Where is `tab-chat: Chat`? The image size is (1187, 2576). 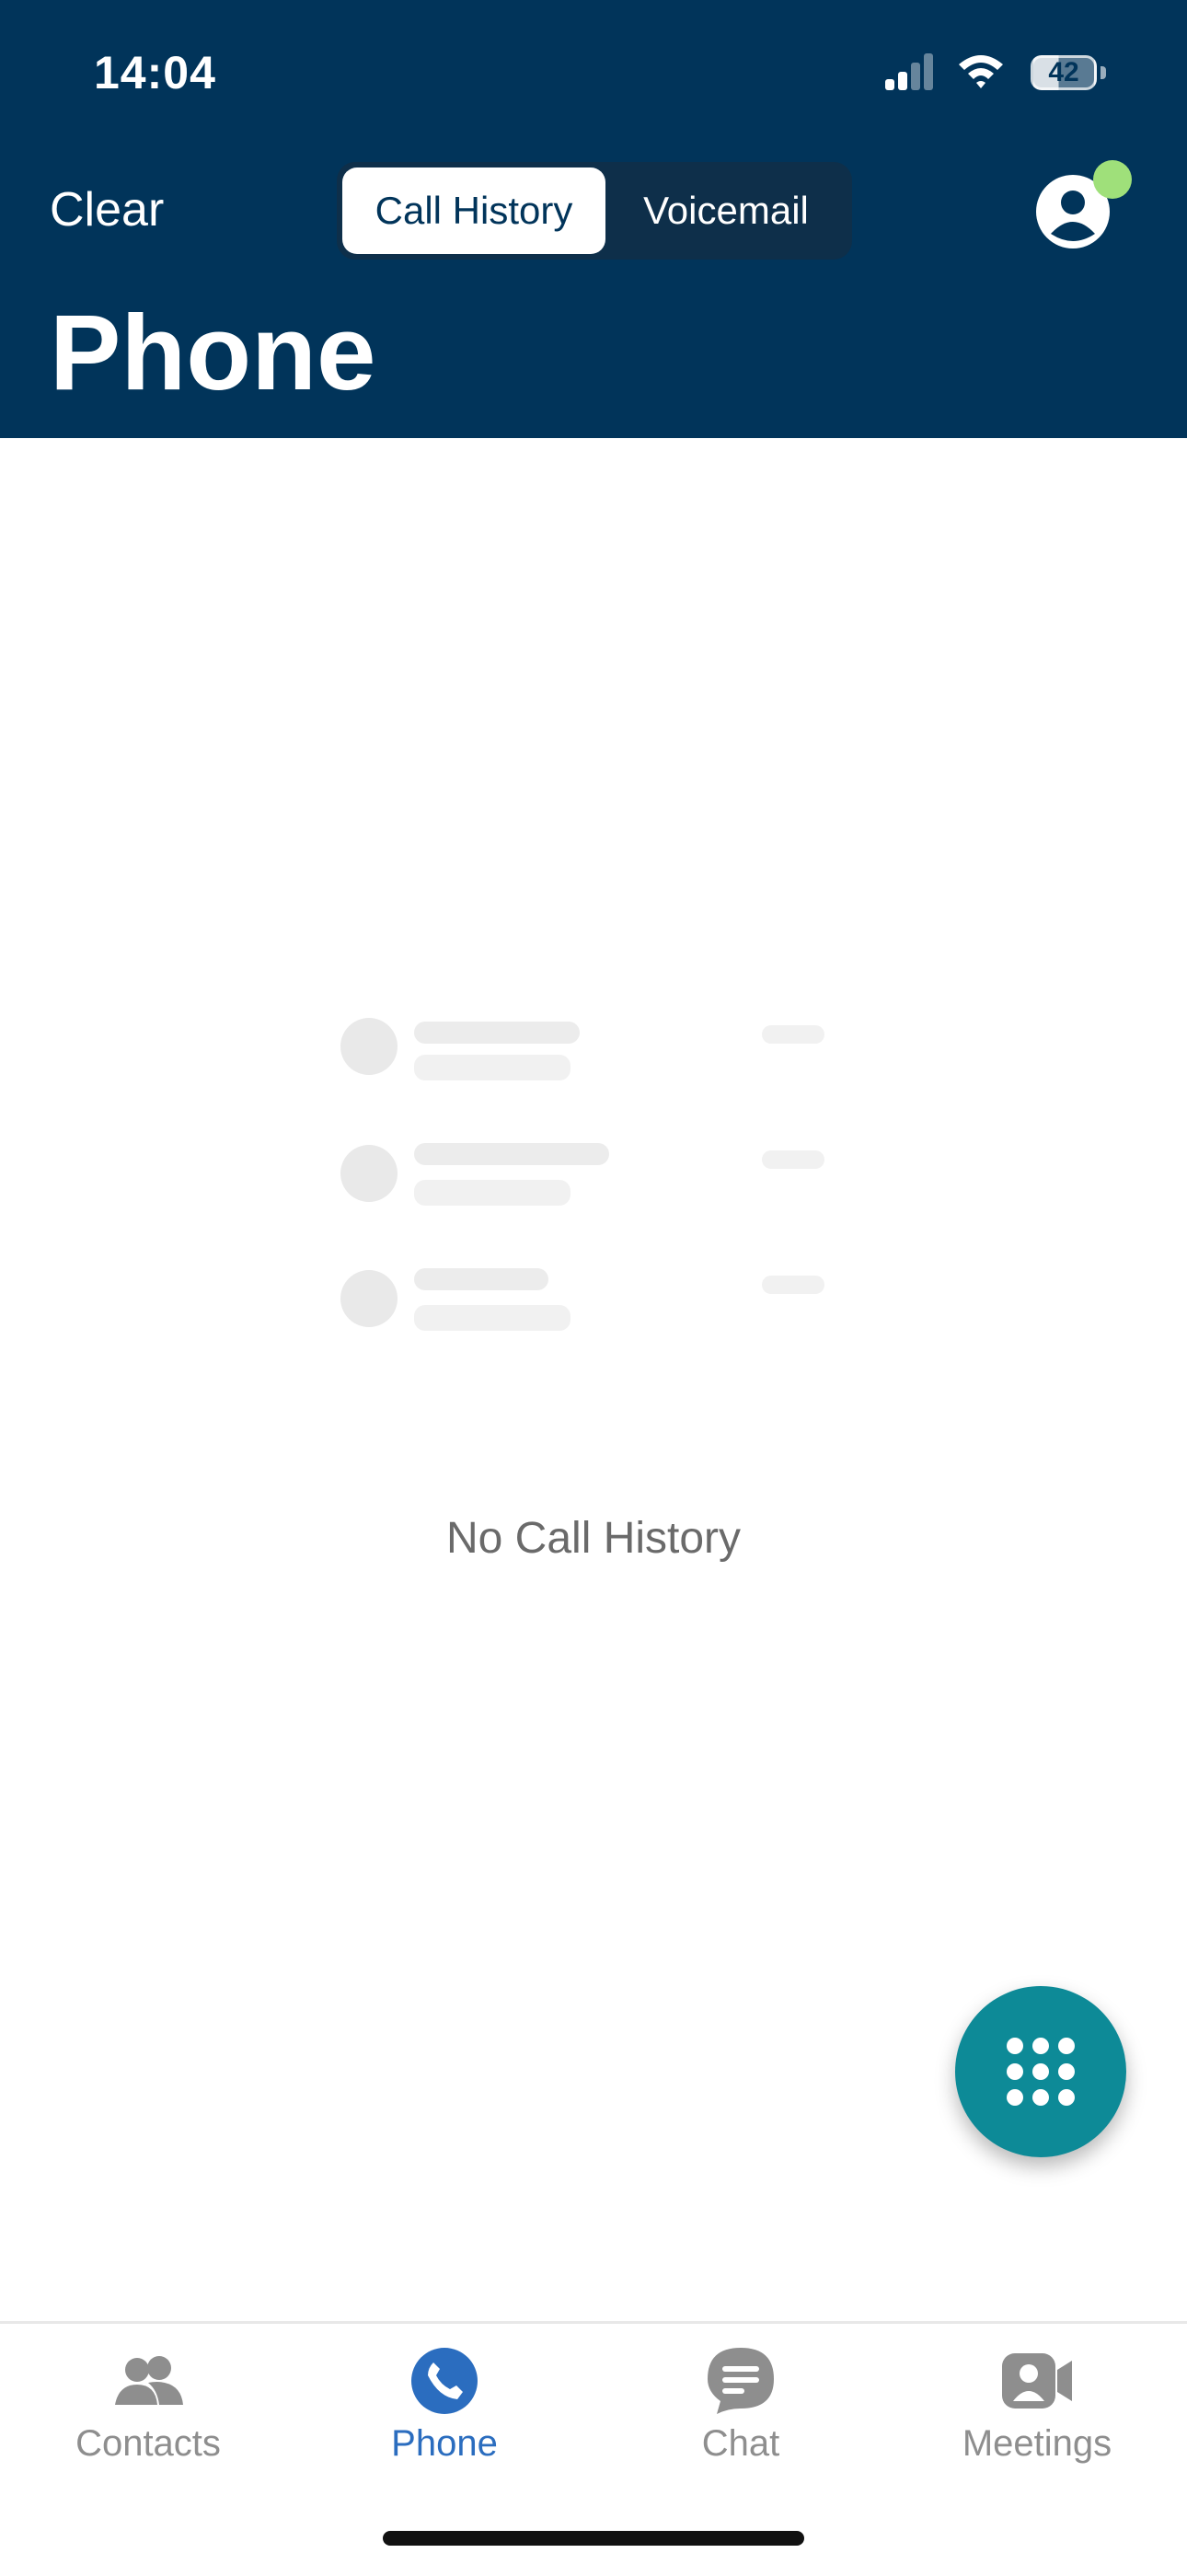 tab-chat: Chat is located at coordinates (741, 2406).